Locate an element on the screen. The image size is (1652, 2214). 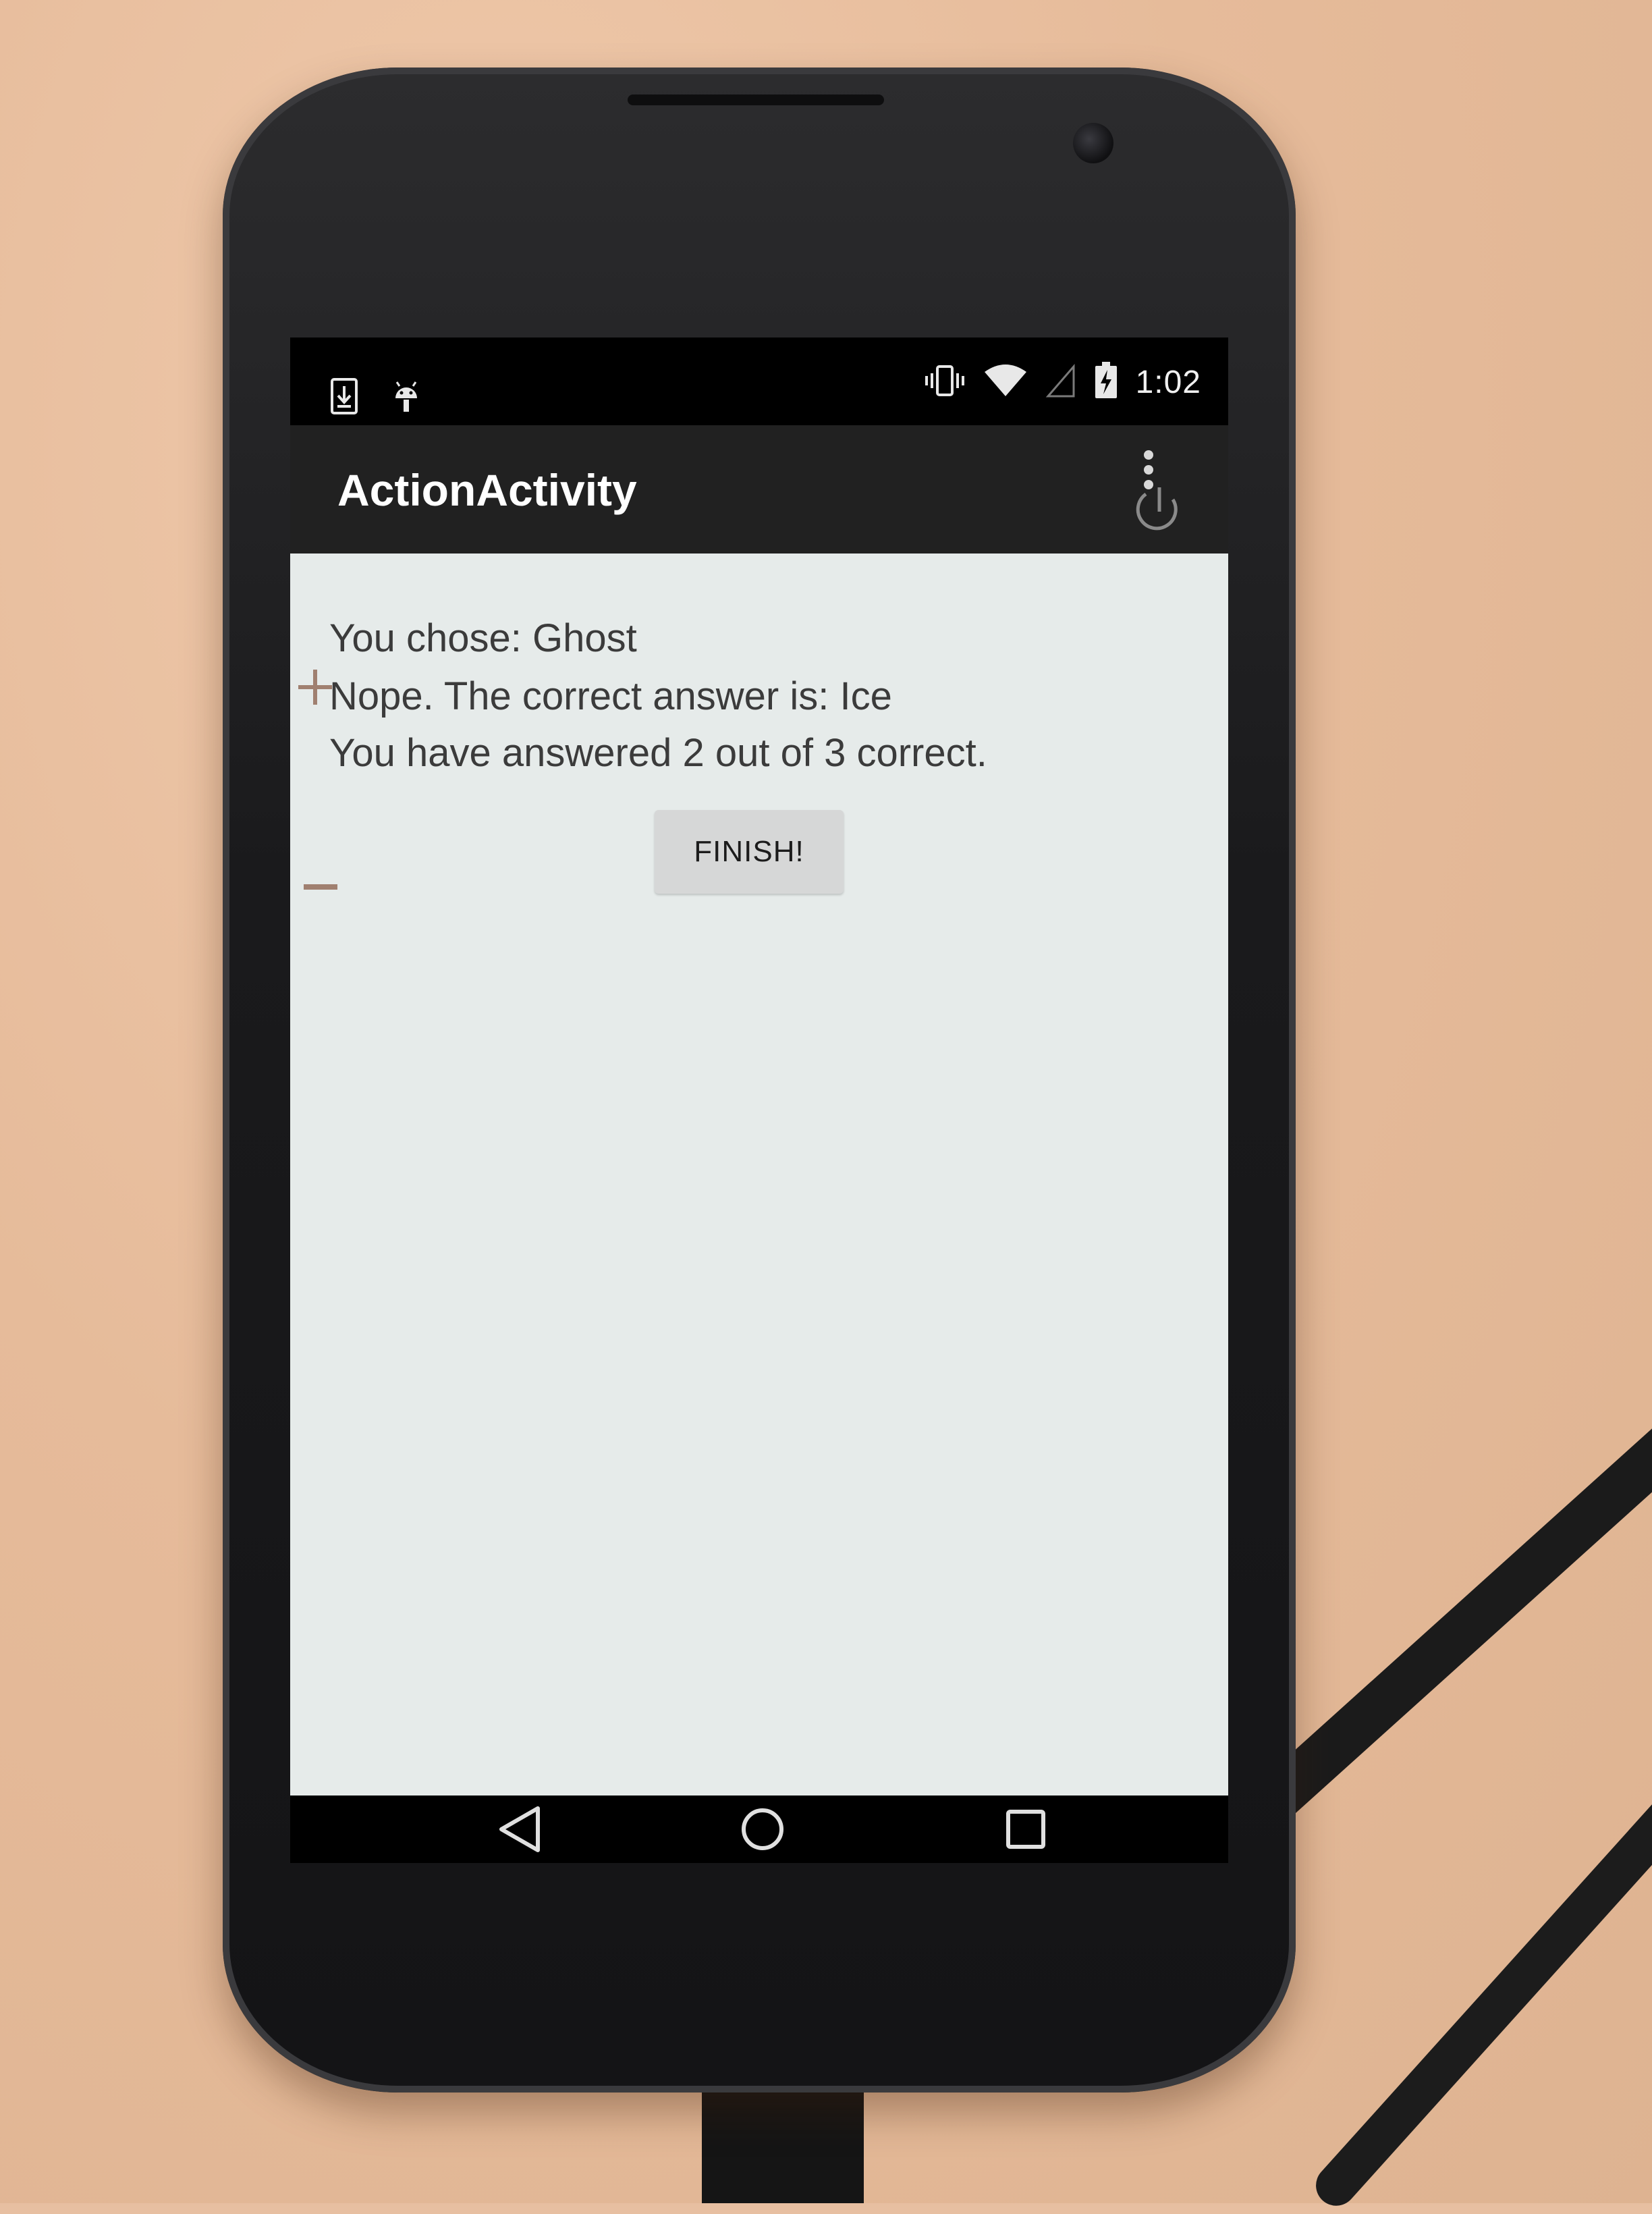
finish-button: FINISH! is located at coordinates (749, 852).